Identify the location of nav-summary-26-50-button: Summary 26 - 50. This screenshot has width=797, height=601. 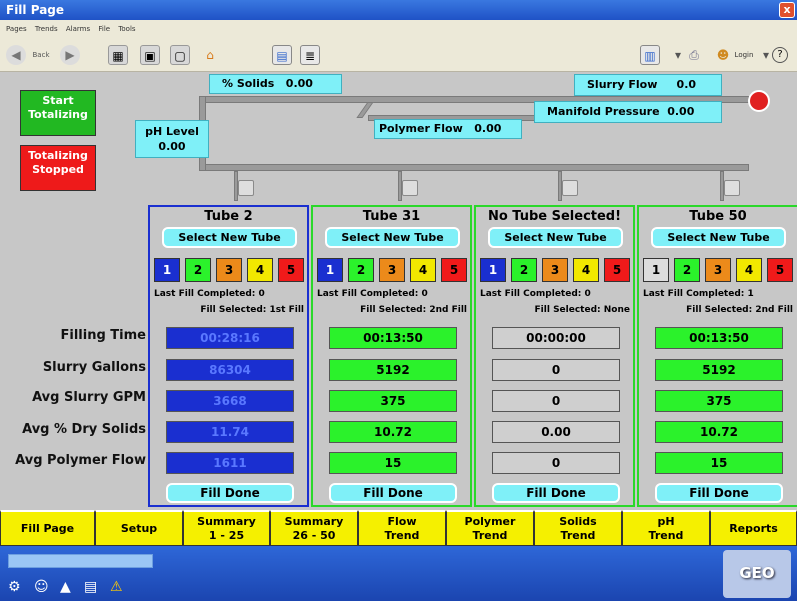
(314, 528).